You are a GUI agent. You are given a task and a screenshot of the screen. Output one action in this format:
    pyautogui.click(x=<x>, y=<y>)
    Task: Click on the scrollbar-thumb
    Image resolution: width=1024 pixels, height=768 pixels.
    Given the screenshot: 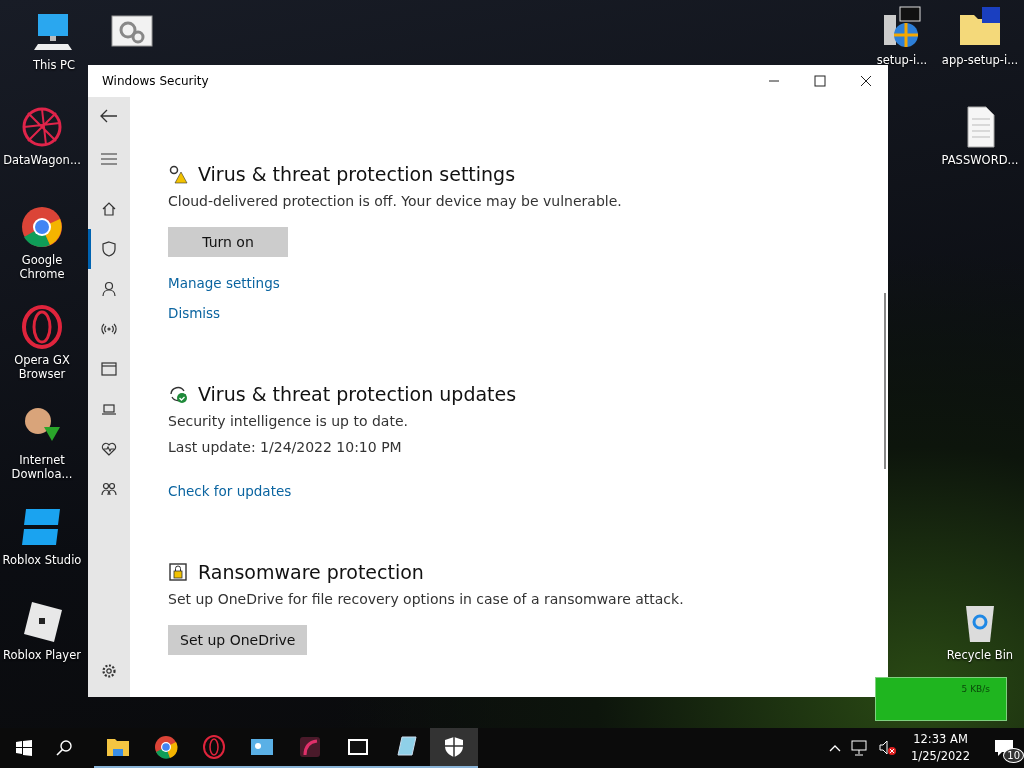 What is the action you would take?
    pyautogui.click(x=885, y=381)
    